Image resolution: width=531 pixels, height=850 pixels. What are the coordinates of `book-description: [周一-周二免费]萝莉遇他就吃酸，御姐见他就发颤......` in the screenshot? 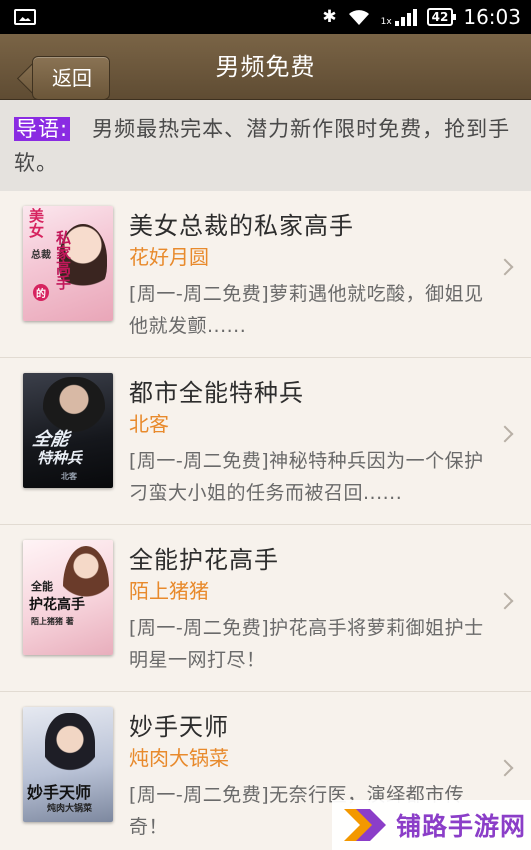 It's located at (306, 310).